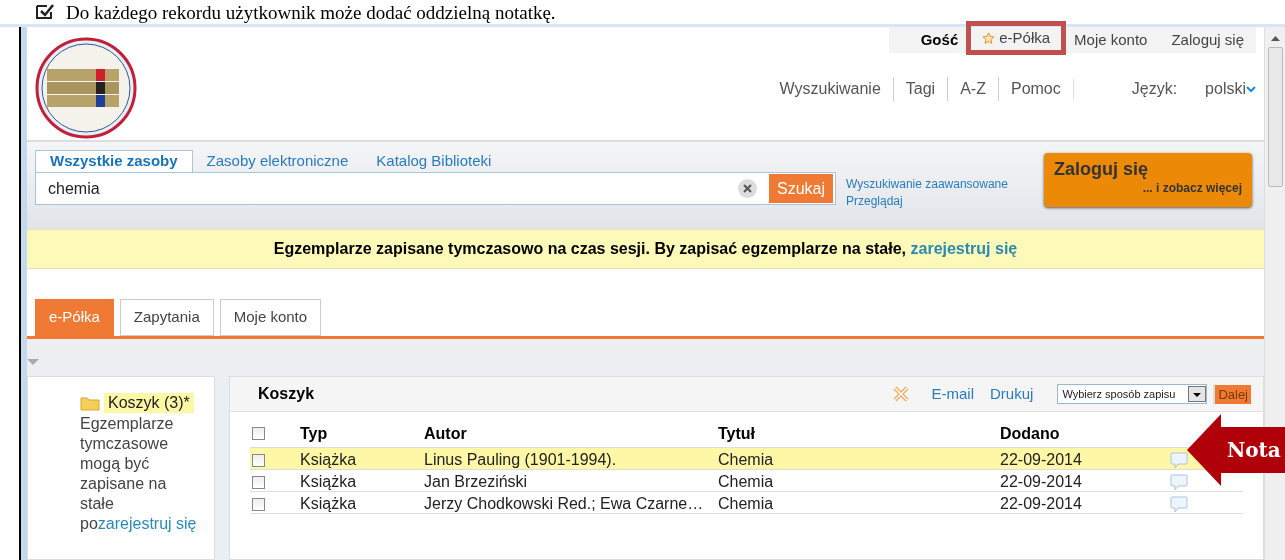 The height and width of the screenshot is (560, 1285). I want to click on table-cell-text: Jan Brzeziński, so click(476, 482).